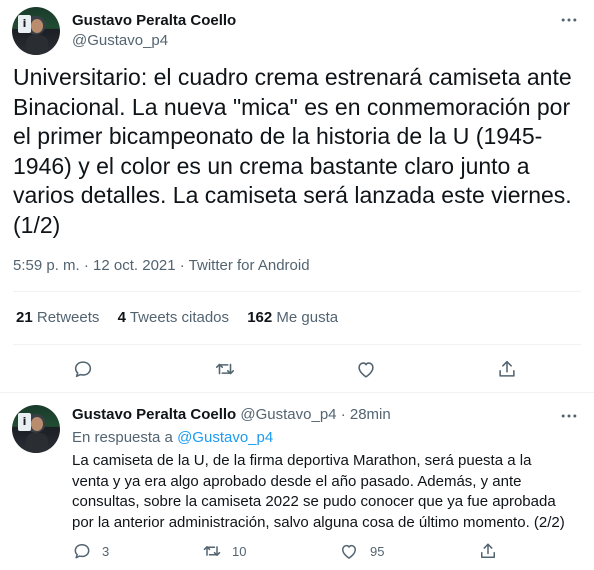 The width and height of the screenshot is (594, 570). I want to click on reply-author-handle: @Gustavo_p4, so click(288, 414).